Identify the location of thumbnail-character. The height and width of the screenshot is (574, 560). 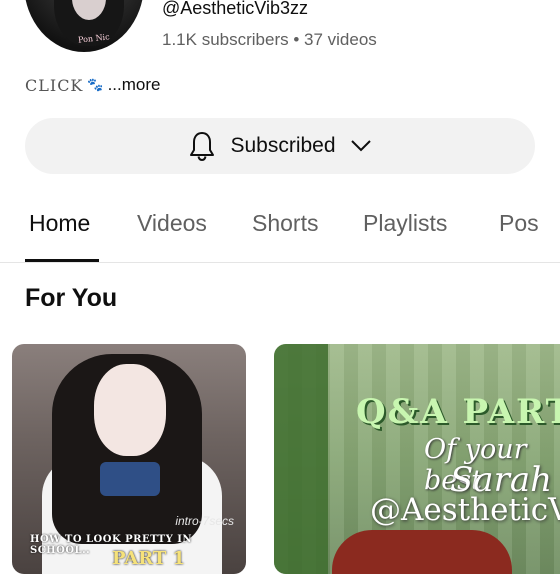
(422, 552).